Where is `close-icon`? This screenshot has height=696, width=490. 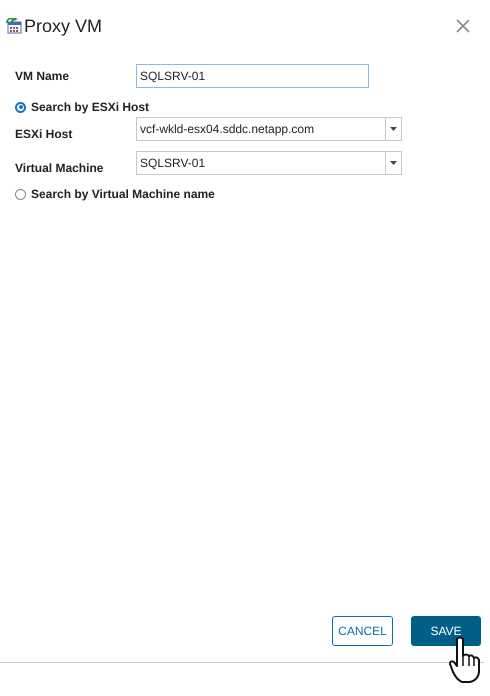
close-icon is located at coordinates (463, 26).